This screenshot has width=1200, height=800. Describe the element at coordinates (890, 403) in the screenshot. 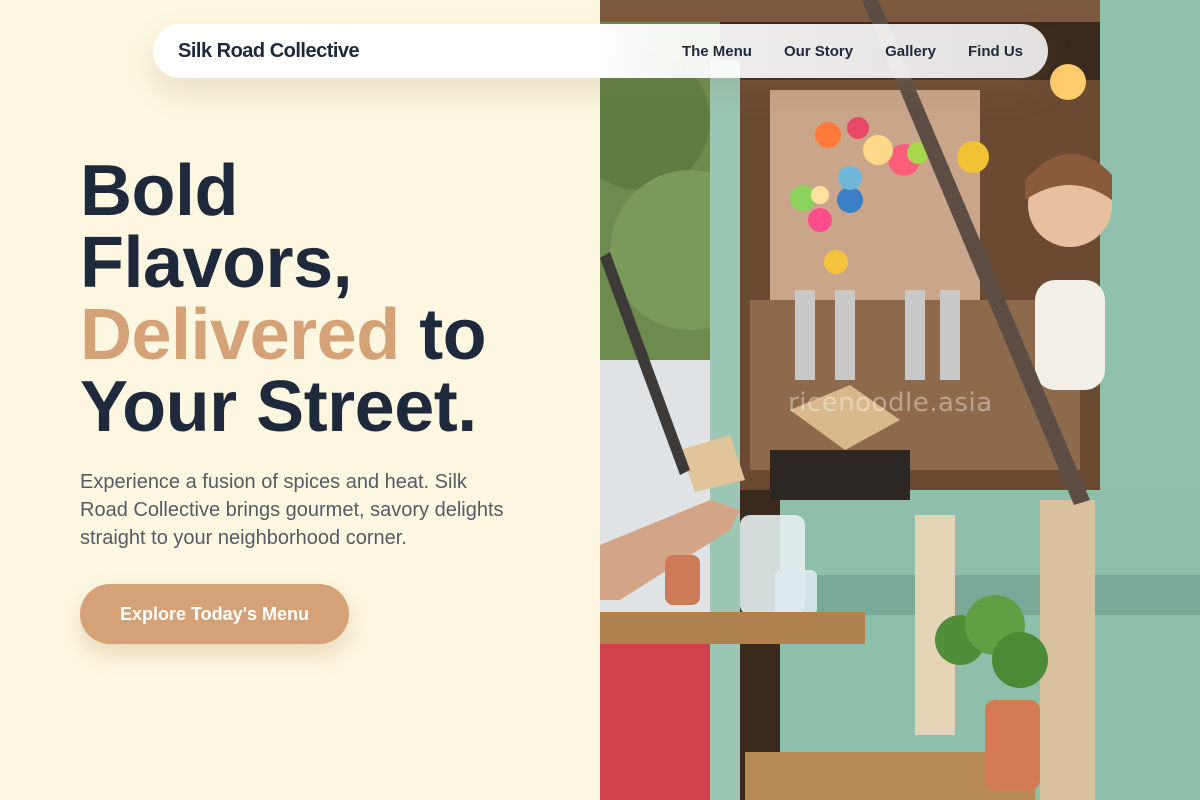

I see `photo-watermark: ricenoodle.asia` at that location.